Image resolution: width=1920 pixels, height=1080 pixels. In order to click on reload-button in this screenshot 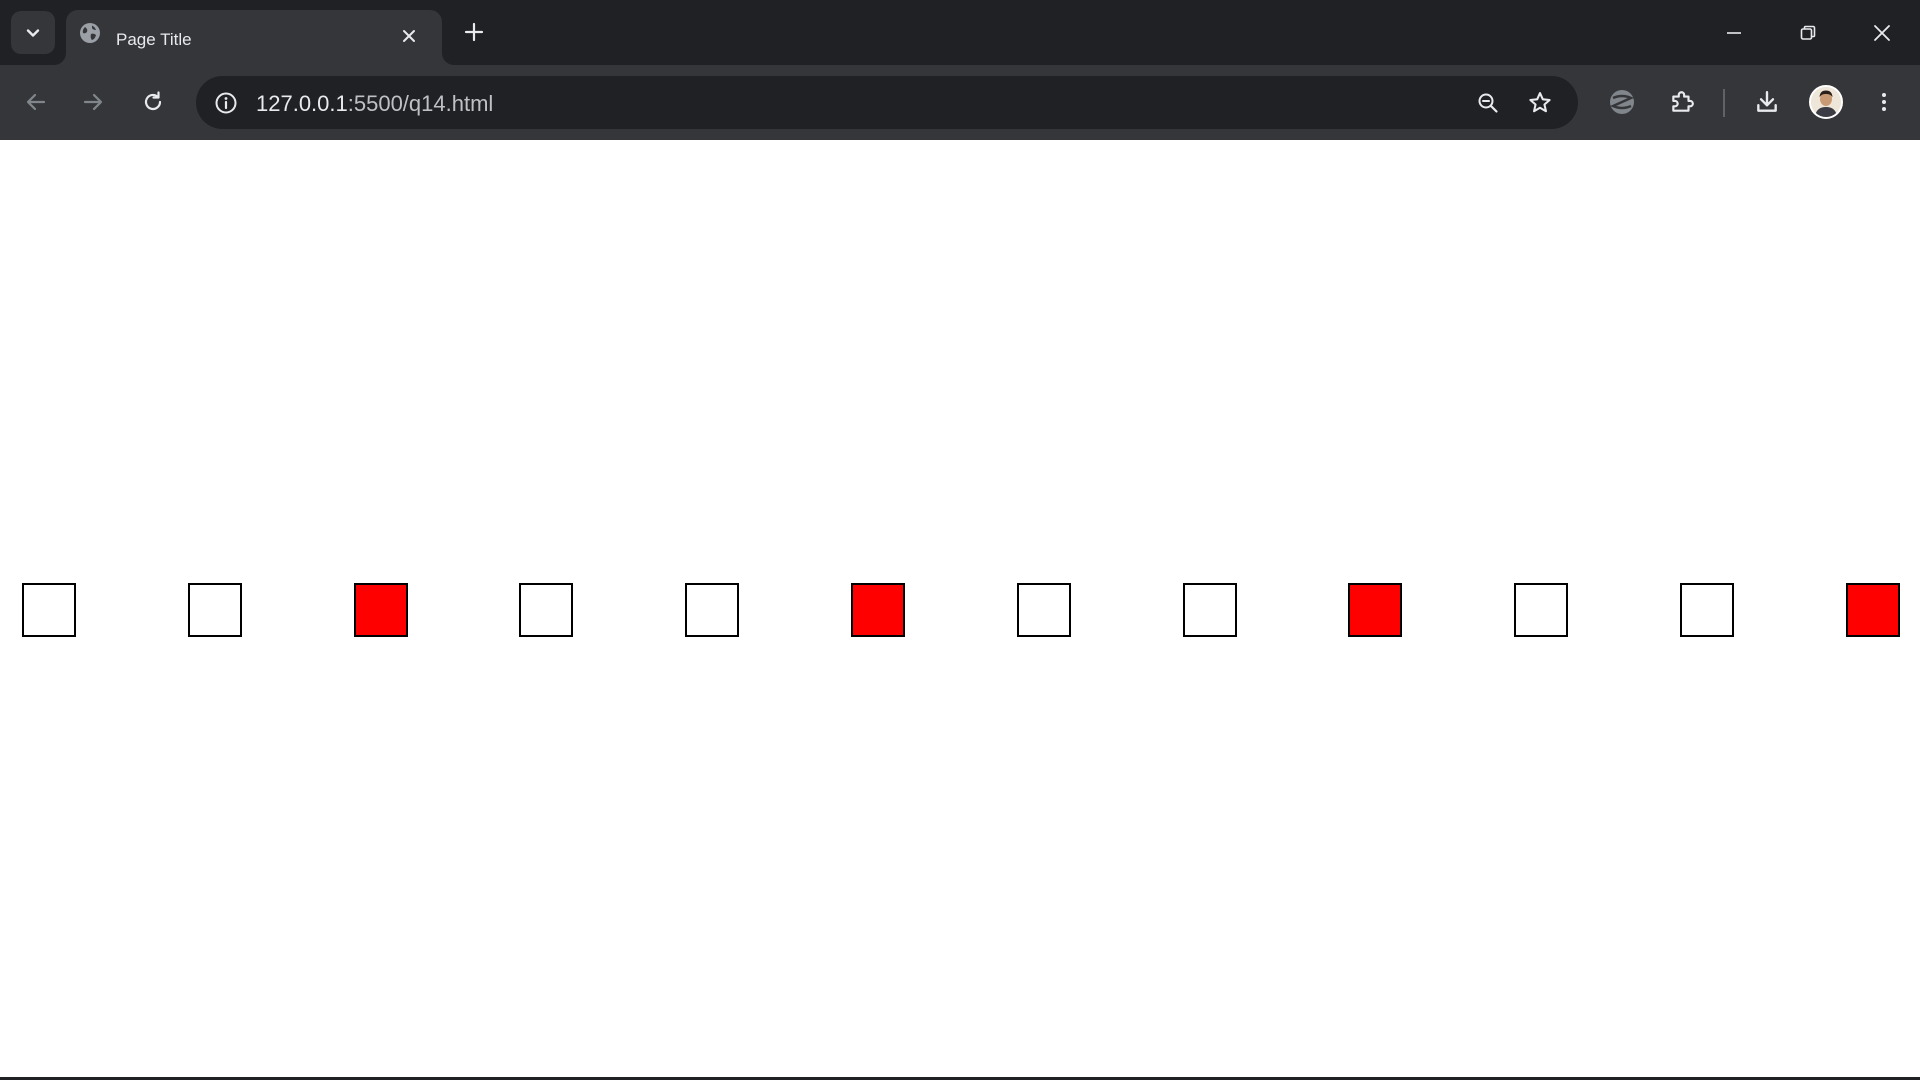, I will do `click(153, 102)`.